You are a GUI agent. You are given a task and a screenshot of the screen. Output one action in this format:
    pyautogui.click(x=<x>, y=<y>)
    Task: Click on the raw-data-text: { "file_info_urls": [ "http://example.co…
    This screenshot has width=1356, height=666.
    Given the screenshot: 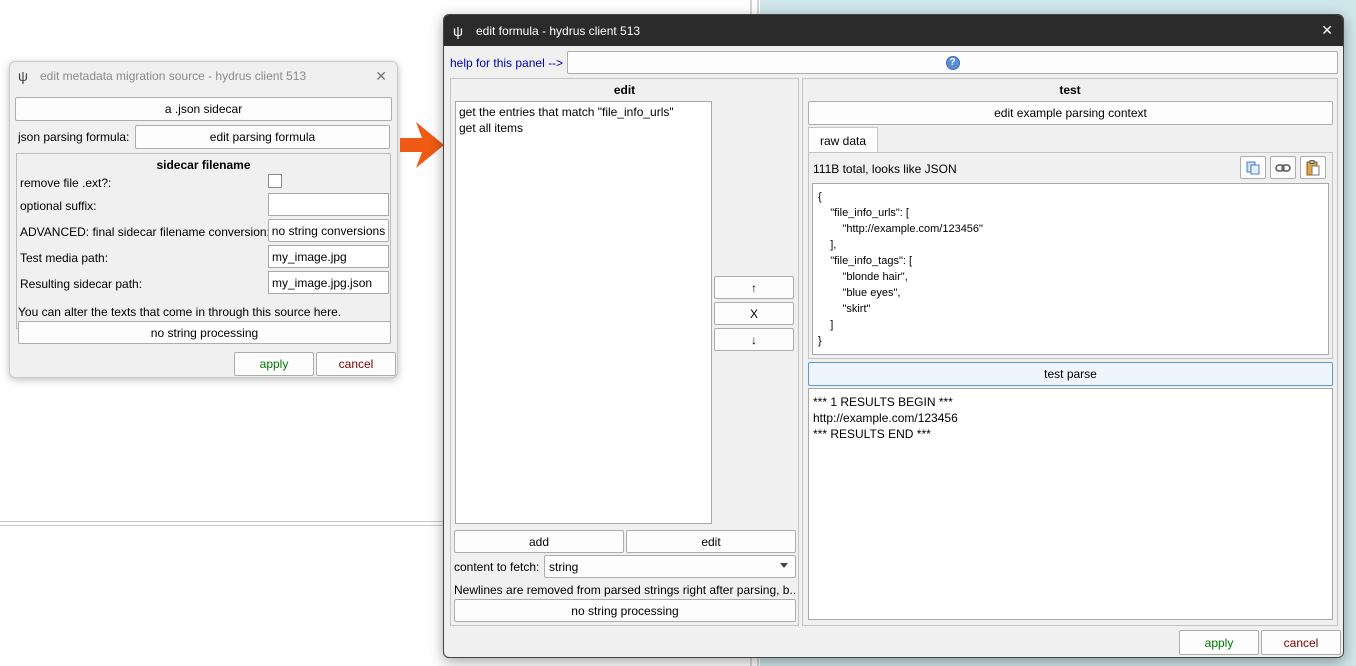 What is the action you would take?
    pyautogui.click(x=1070, y=269)
    